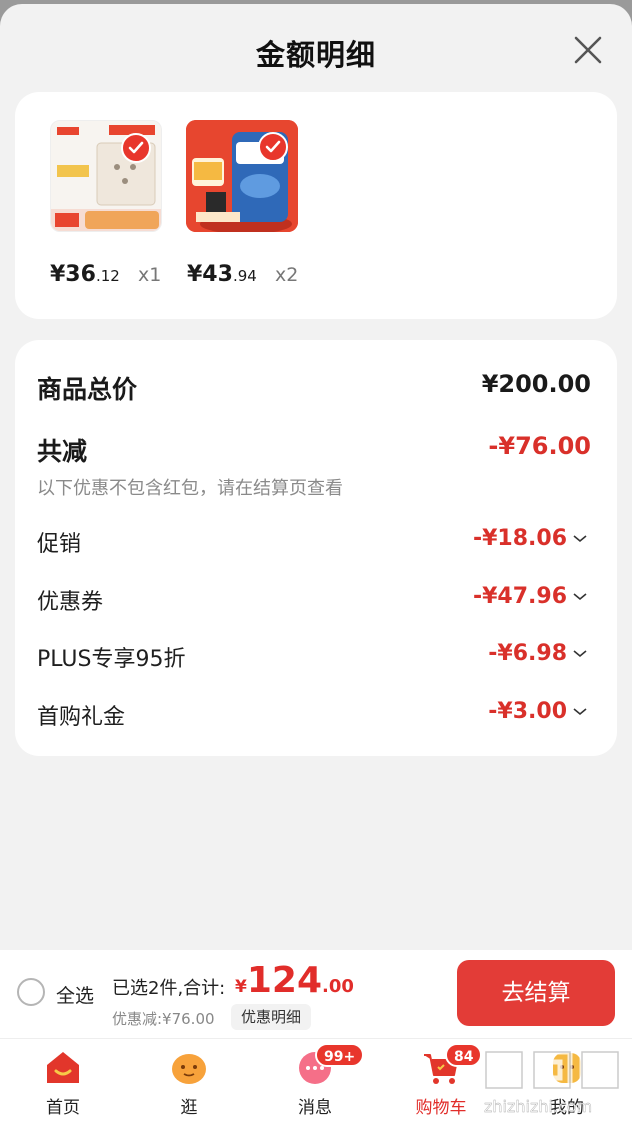  I want to click on sheet-title: 金额明细, so click(315, 55).